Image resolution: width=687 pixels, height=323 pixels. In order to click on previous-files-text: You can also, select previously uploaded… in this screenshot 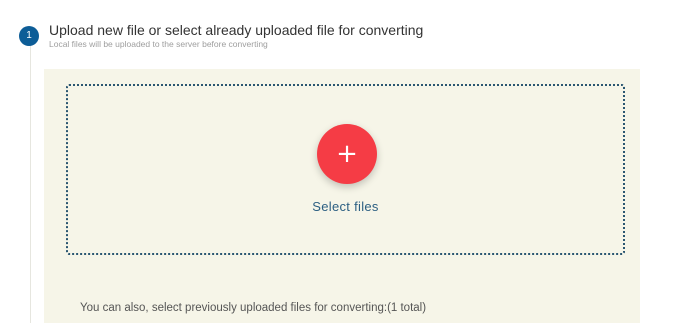, I will do `click(253, 308)`.